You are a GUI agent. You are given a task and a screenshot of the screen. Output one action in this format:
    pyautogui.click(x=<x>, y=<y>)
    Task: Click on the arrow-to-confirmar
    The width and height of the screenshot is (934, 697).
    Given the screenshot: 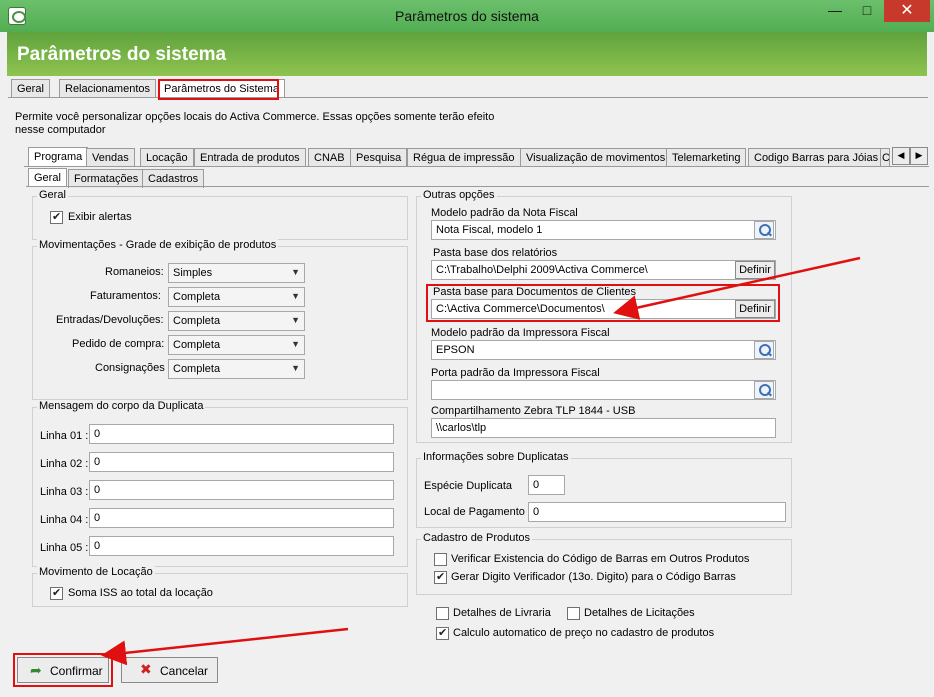 What is the action you would take?
    pyautogui.click(x=225, y=646)
    